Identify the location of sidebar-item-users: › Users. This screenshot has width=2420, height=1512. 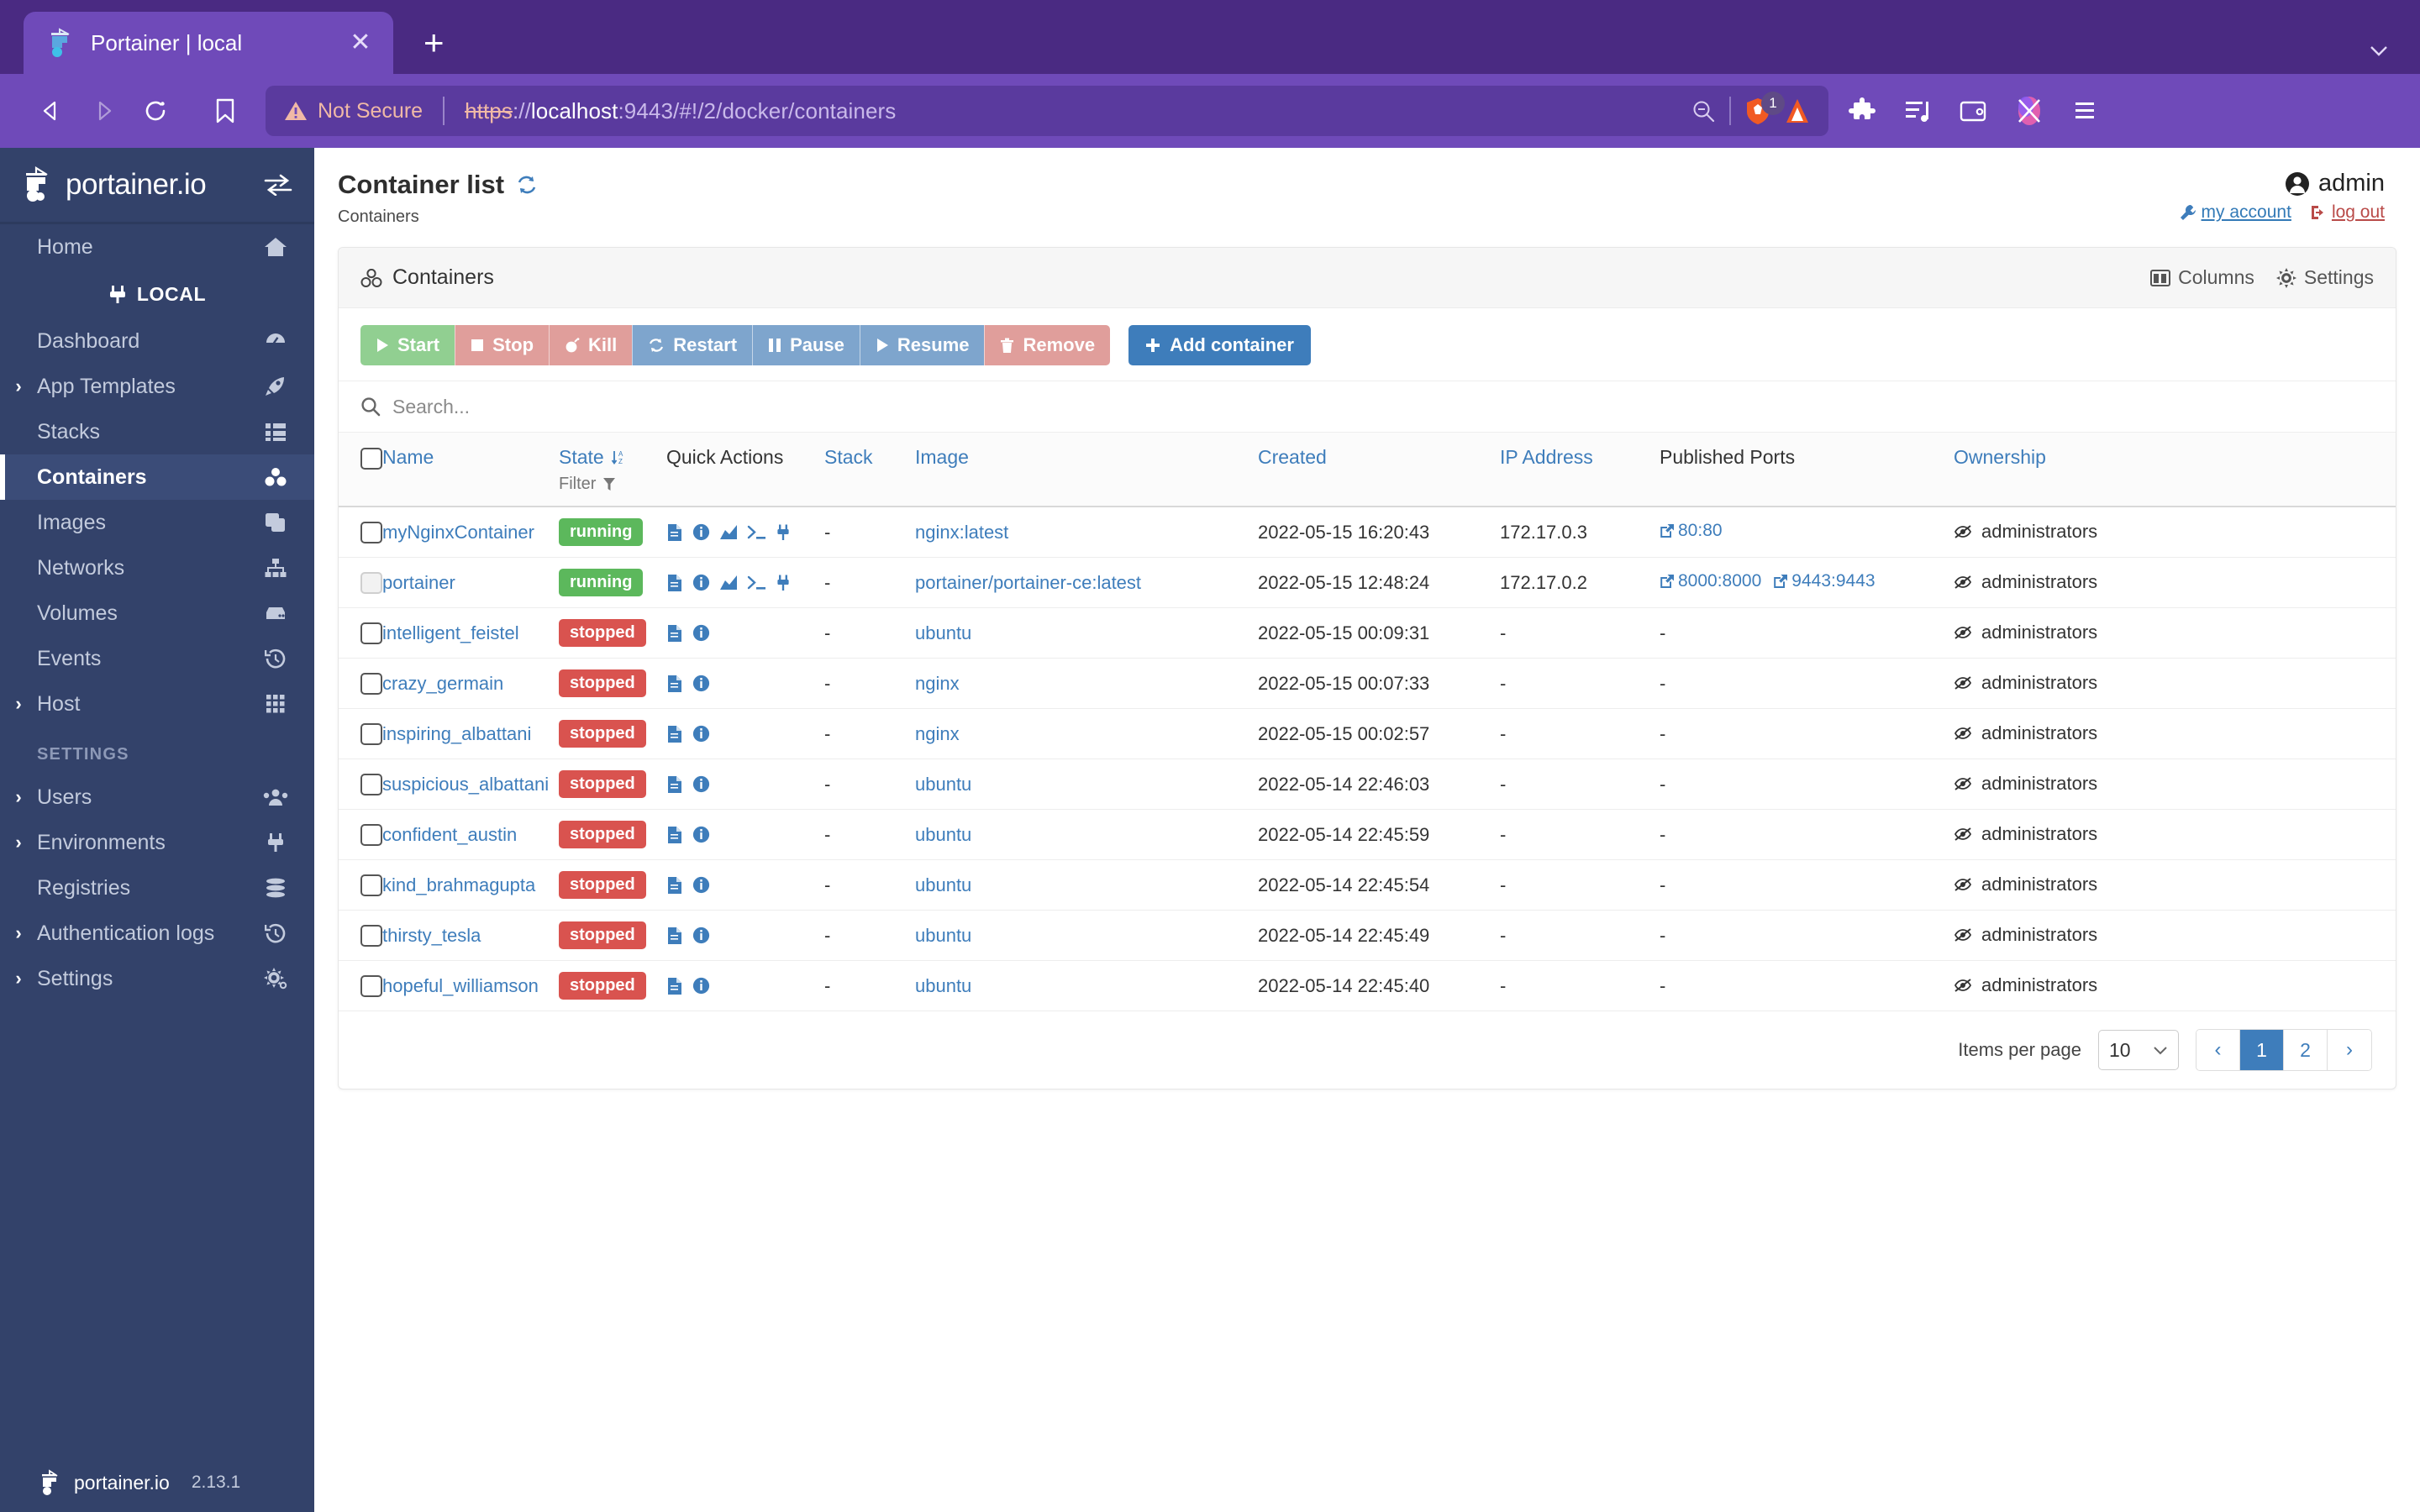
(157, 797).